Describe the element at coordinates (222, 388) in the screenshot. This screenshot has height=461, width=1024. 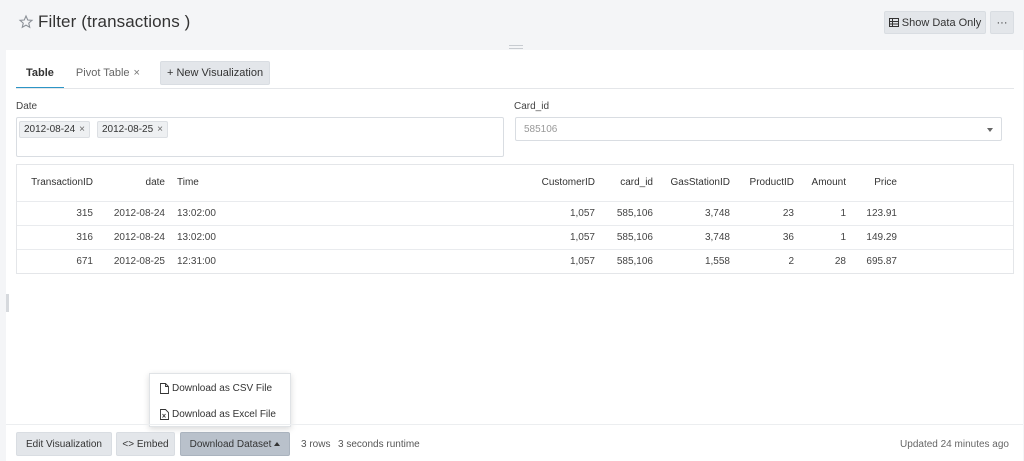
I see `download-csv-label: Download as CSV File` at that location.